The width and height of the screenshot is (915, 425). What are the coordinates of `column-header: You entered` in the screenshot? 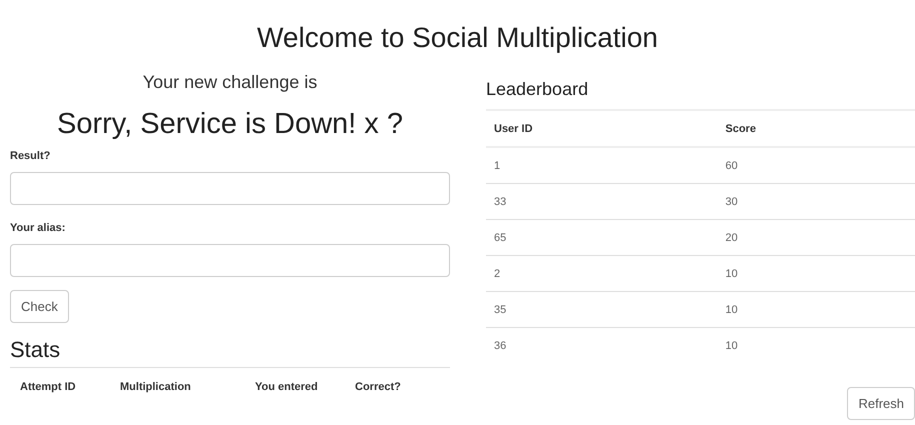 It's located at (286, 387).